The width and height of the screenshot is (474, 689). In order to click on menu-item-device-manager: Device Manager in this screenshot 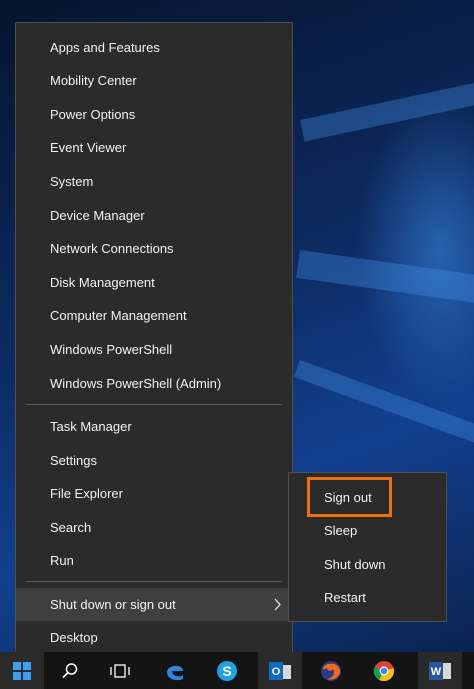, I will do `click(154, 215)`.